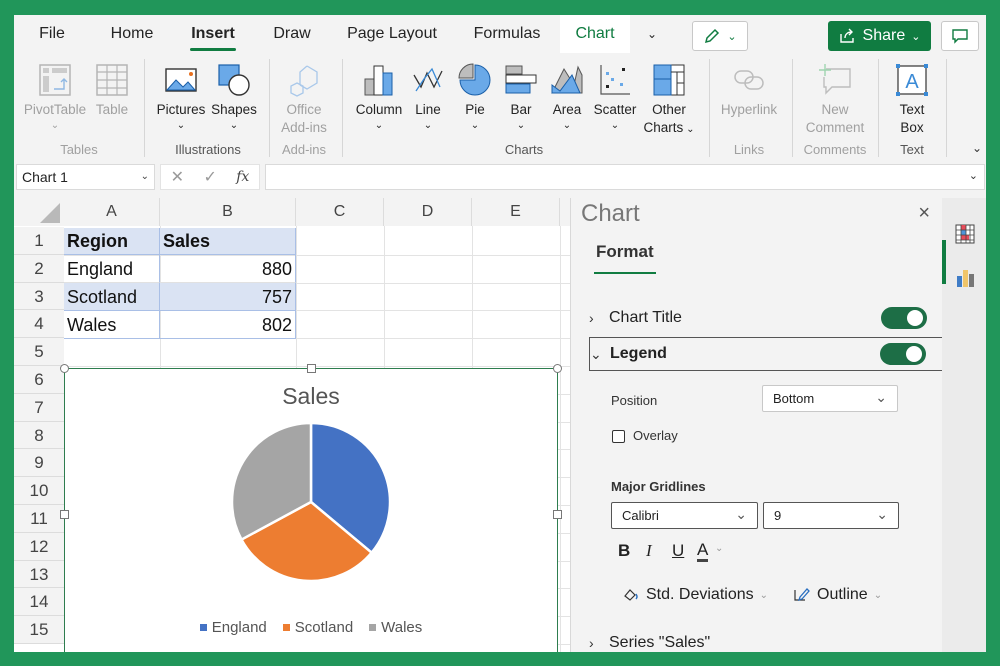 The image size is (1000, 666). I want to click on pivottable-button: PivotTable ⌄, so click(55, 97).